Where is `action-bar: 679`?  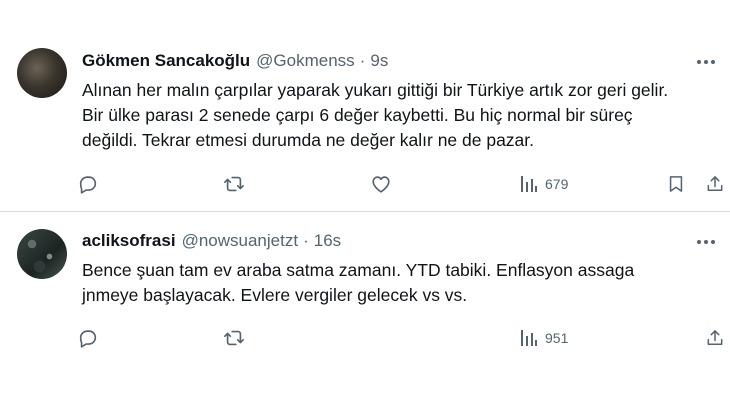 action-bar: 679 is located at coordinates (365, 184).